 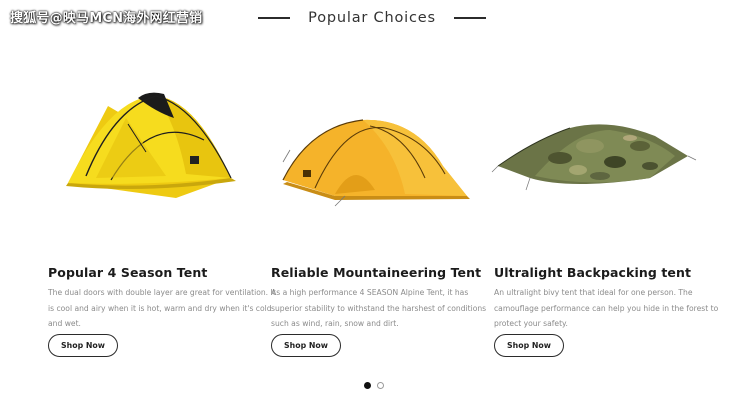 I want to click on orange-tunnel-tent-image, so click(x=380, y=143).